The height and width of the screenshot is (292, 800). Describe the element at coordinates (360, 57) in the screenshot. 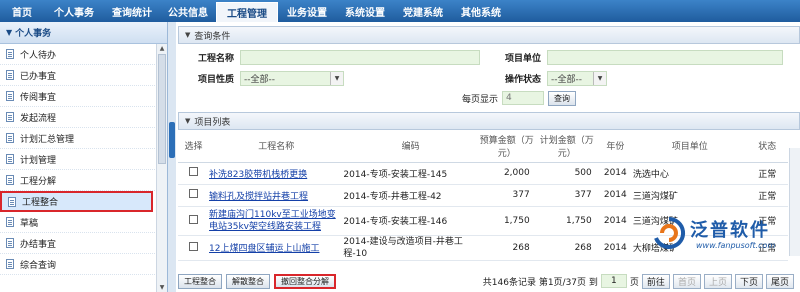

I see `project-name-input` at that location.